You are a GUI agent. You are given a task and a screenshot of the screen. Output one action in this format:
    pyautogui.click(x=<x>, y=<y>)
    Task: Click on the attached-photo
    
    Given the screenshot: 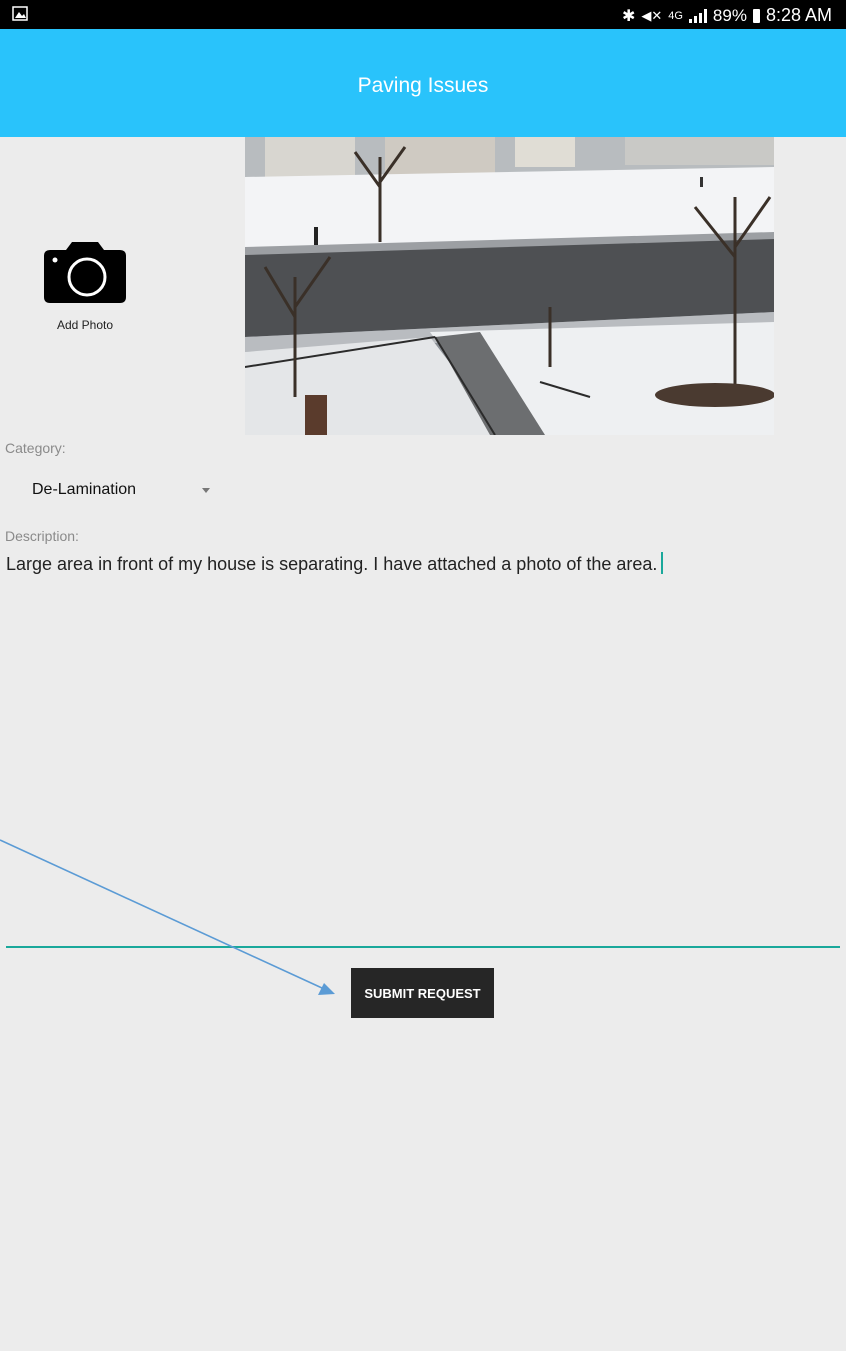 What is the action you would take?
    pyautogui.click(x=509, y=286)
    